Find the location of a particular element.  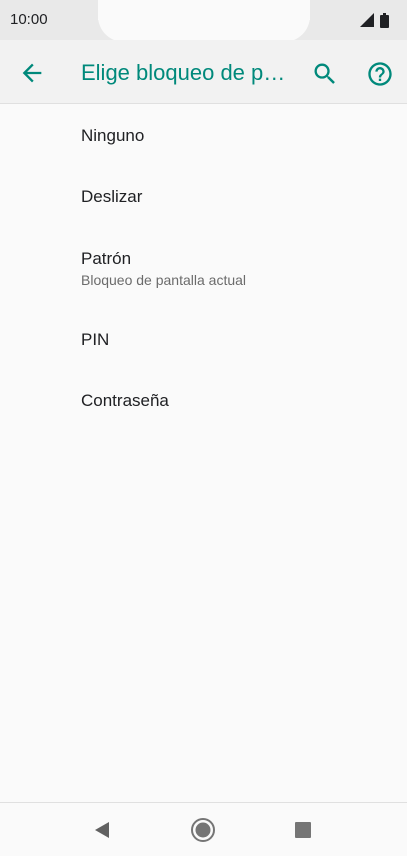

list-item-label: Contraseña is located at coordinates (125, 400).